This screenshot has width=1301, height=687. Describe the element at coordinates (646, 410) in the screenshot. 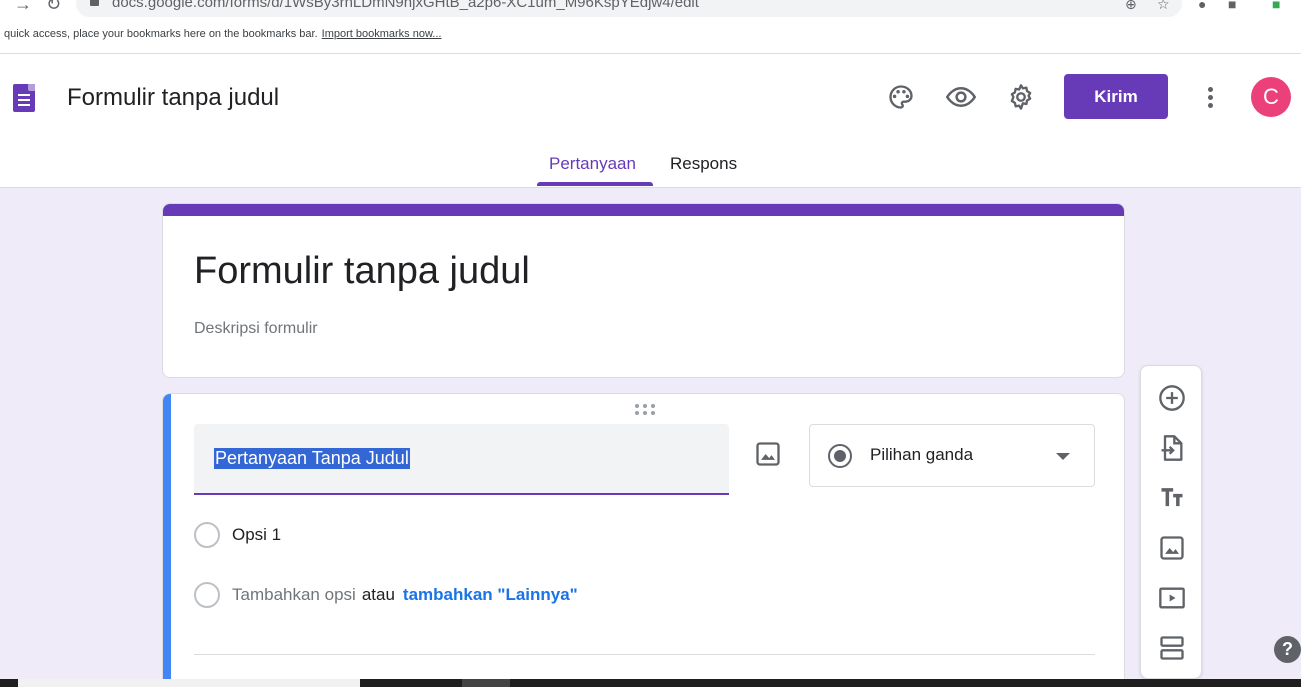

I see `drag-handle-icon` at that location.